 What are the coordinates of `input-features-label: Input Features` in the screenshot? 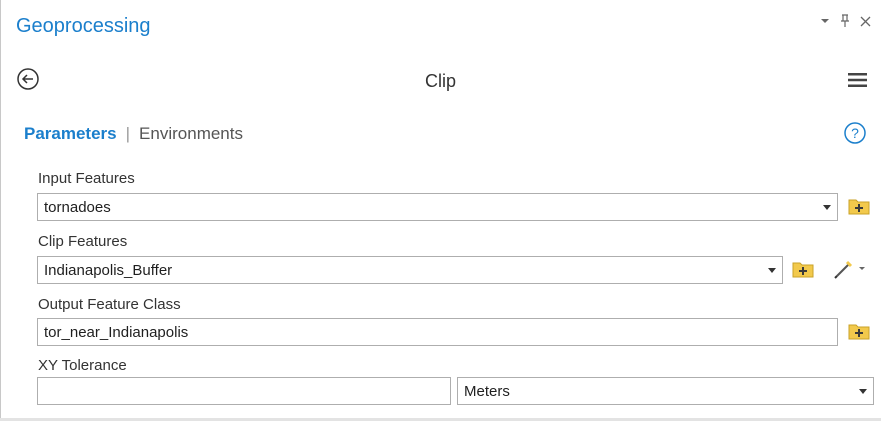 It's located at (86, 178).